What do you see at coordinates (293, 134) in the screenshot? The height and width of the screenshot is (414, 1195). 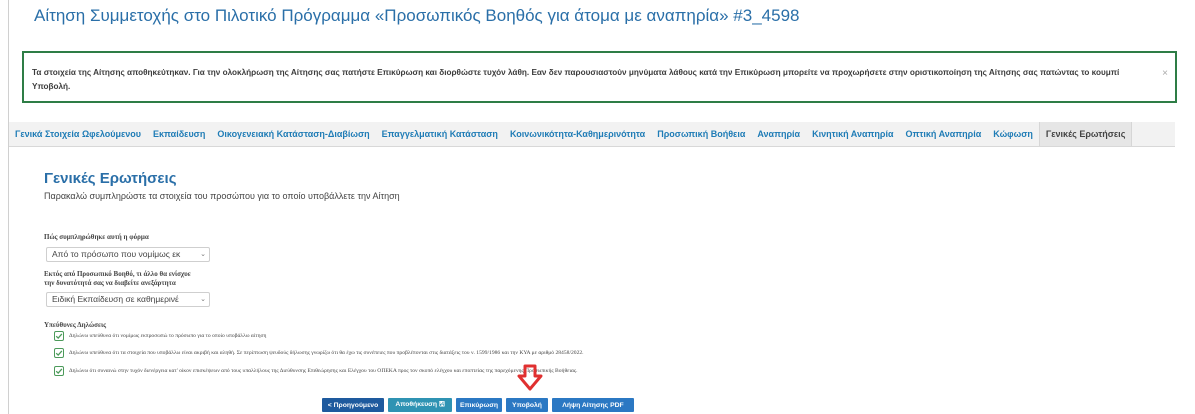 I see `tab-family-status: Οικογενειακή Κατάσταση-Διαβίωση` at bounding box center [293, 134].